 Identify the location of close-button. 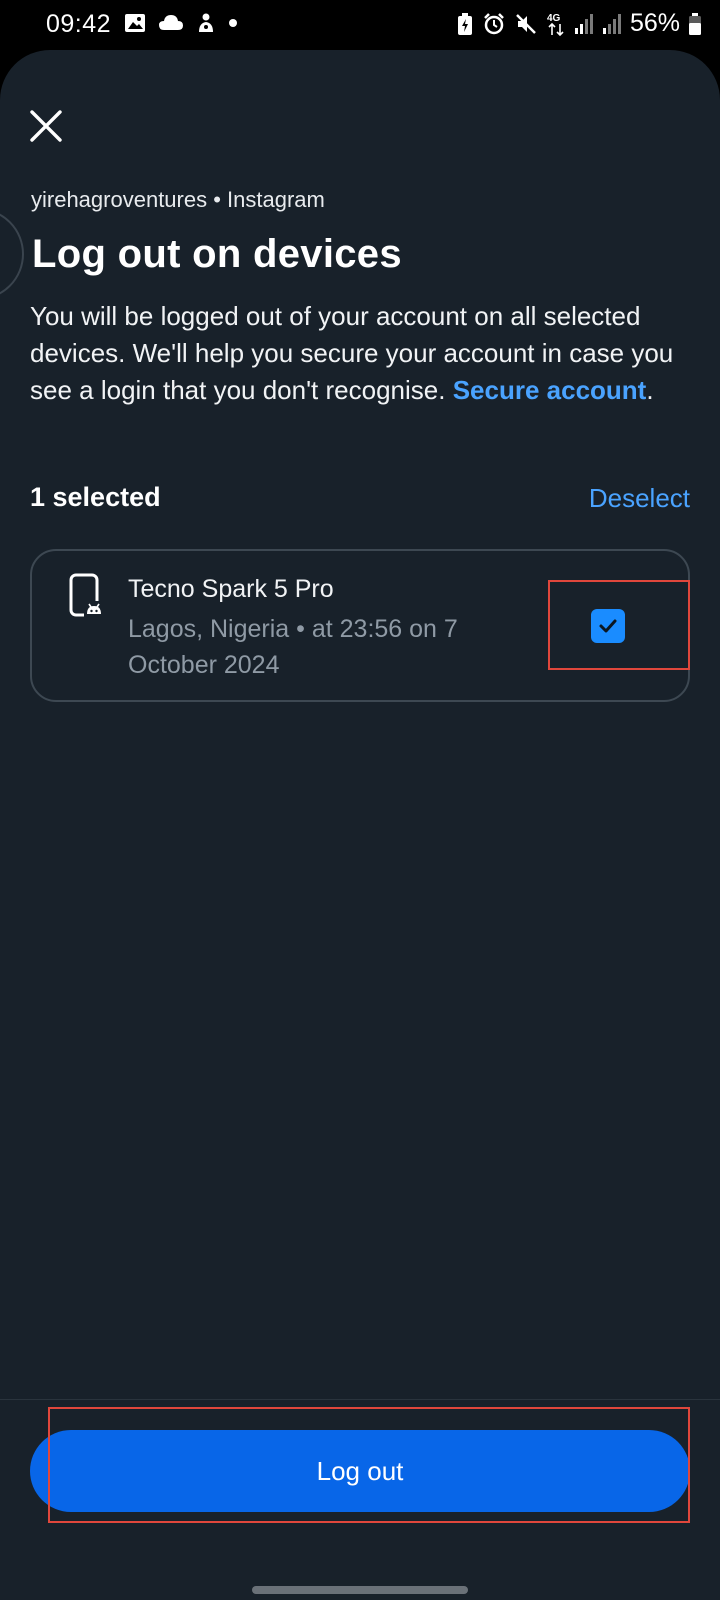
(46, 126).